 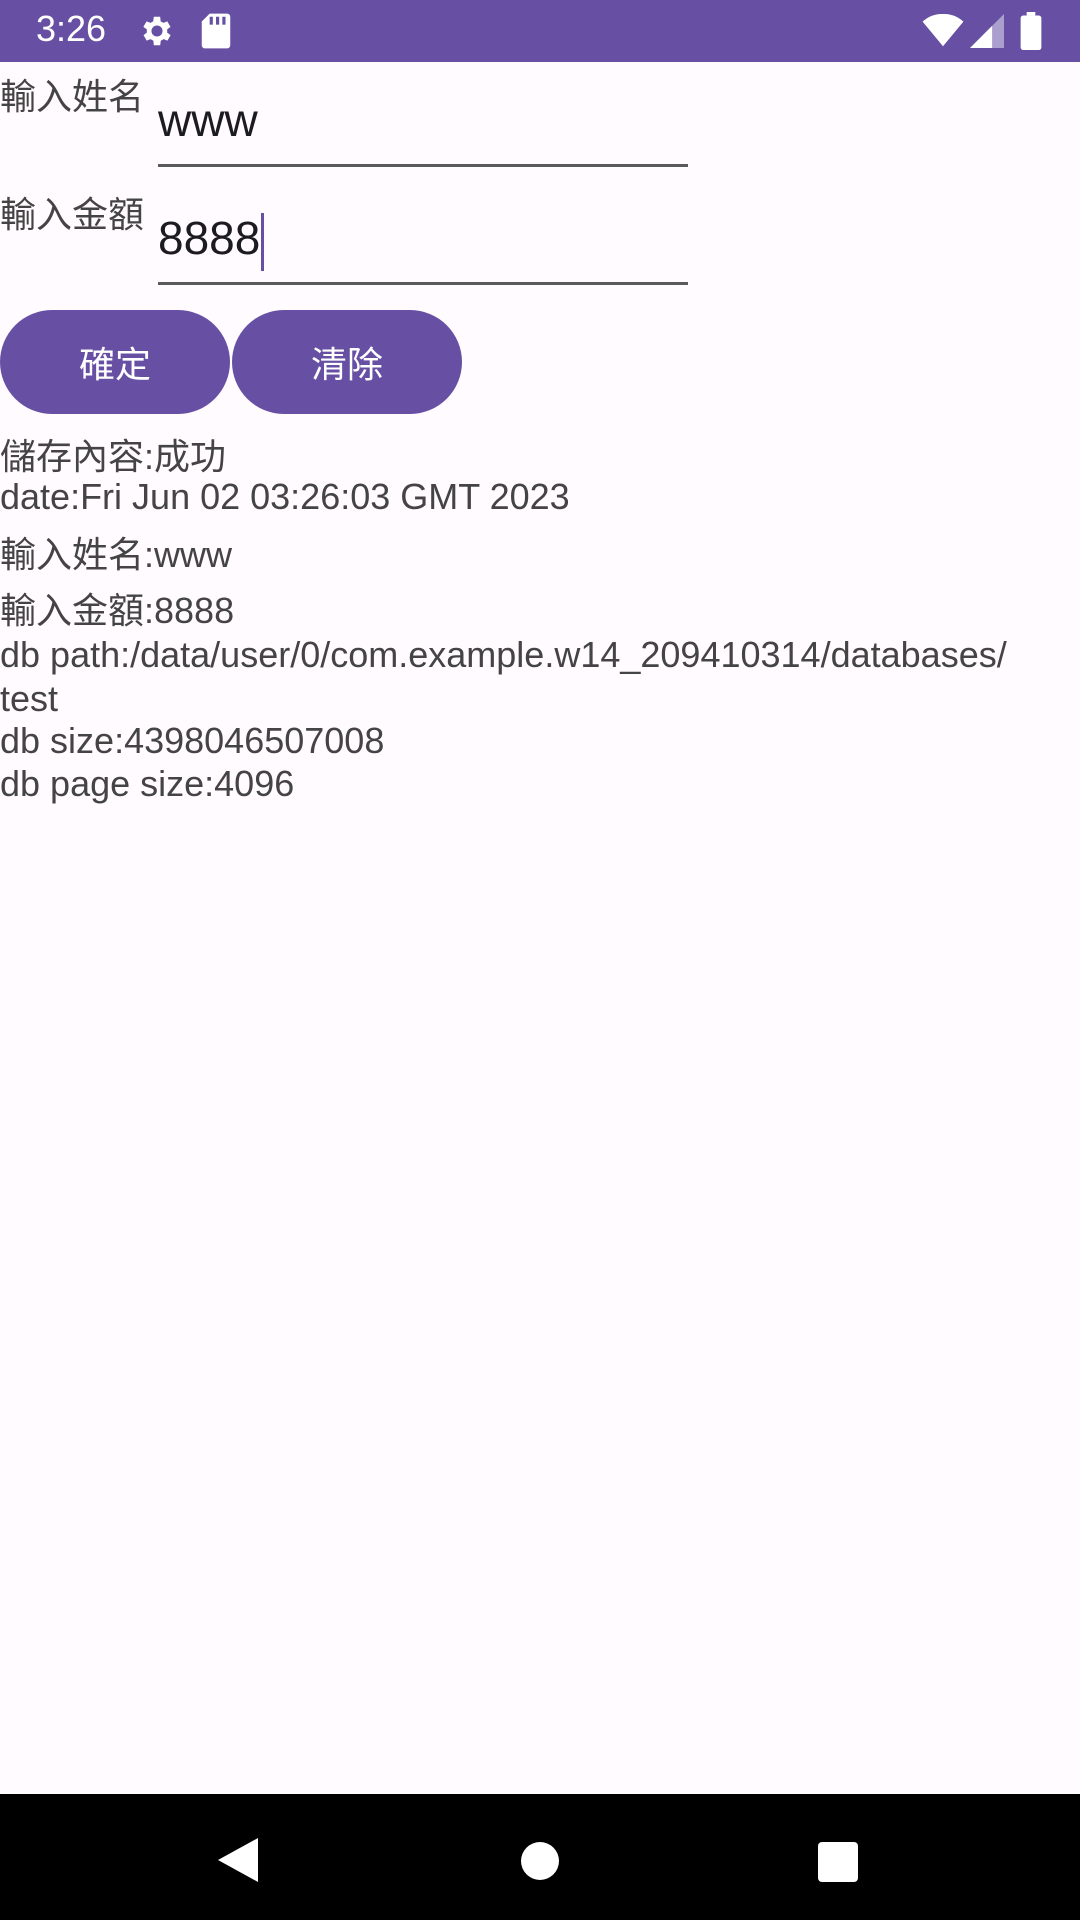 I want to click on clear-button: 清除, so click(x=347, y=362).